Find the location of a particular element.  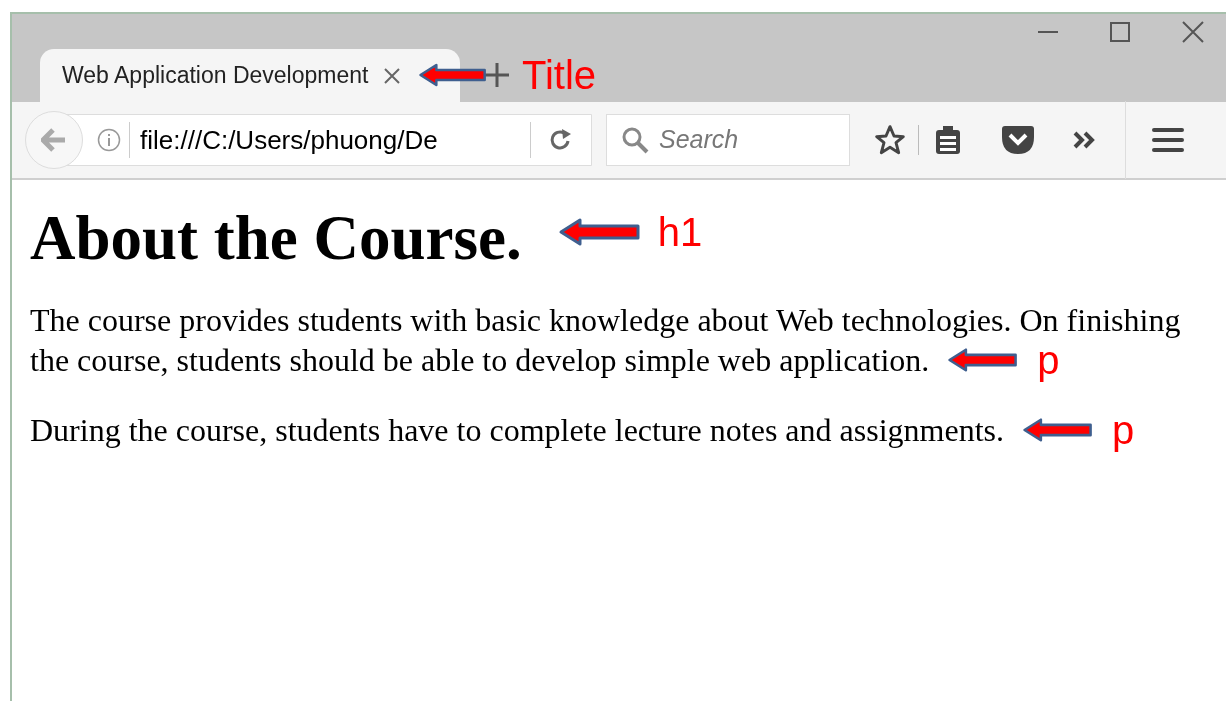

chevrons-icon is located at coordinates (1085, 140).